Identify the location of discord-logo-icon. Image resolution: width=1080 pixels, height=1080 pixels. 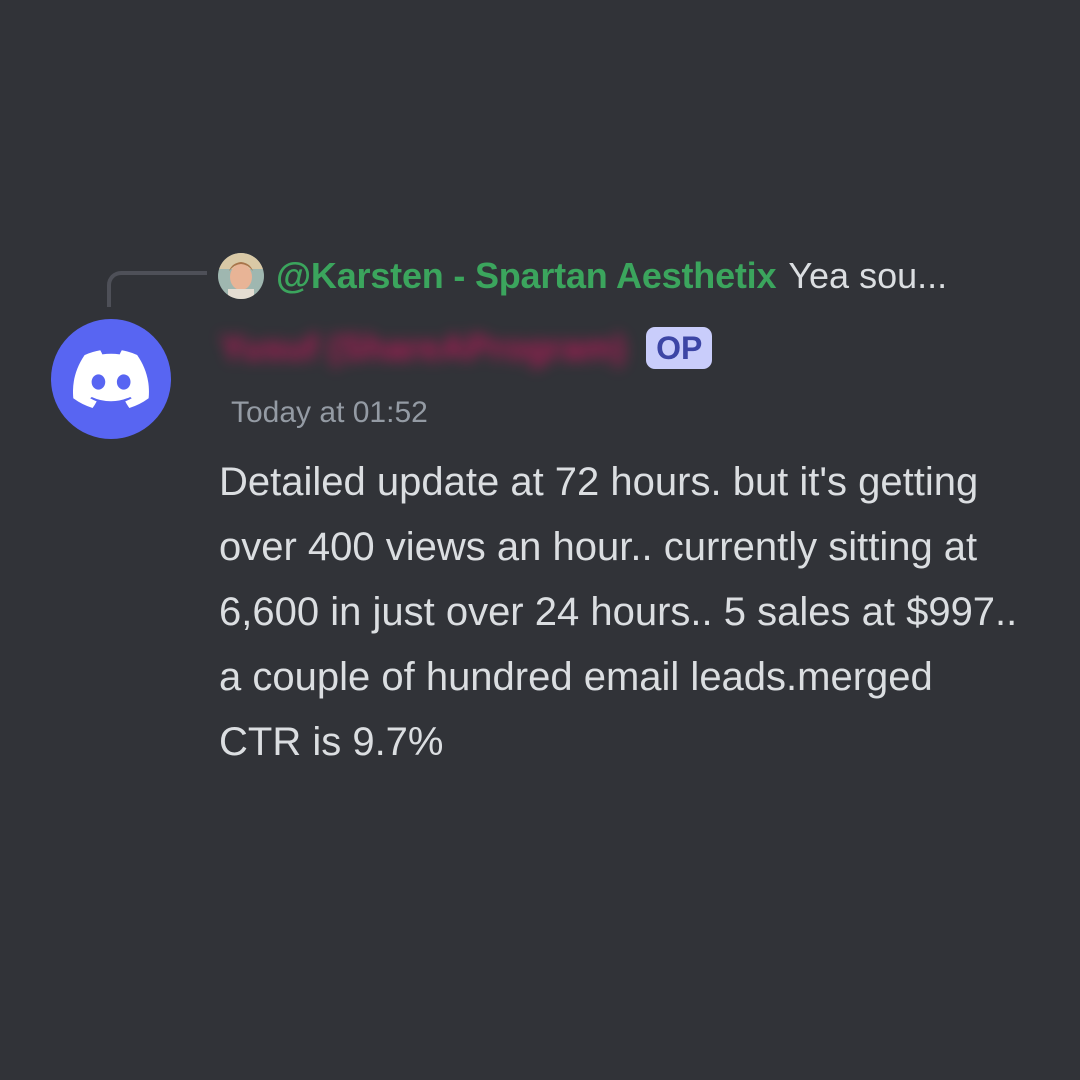
(111, 379).